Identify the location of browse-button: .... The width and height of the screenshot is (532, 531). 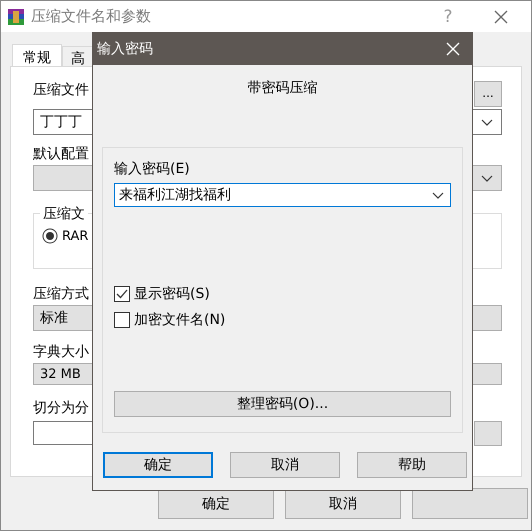
(488, 94).